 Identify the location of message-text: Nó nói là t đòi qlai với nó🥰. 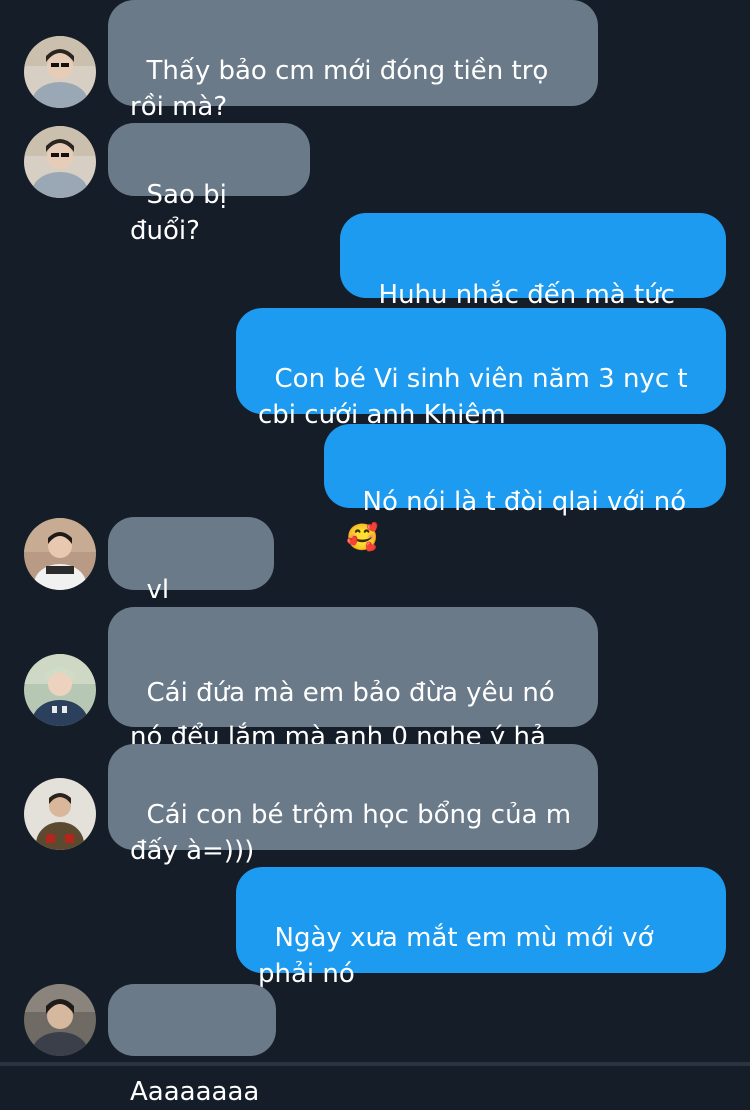
(516, 520).